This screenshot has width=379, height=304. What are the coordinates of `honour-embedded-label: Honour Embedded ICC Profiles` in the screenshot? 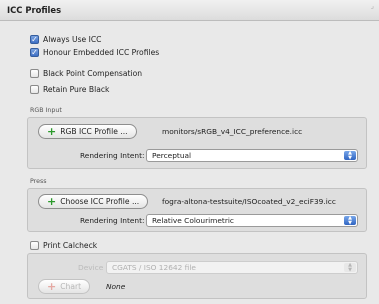 It's located at (101, 52).